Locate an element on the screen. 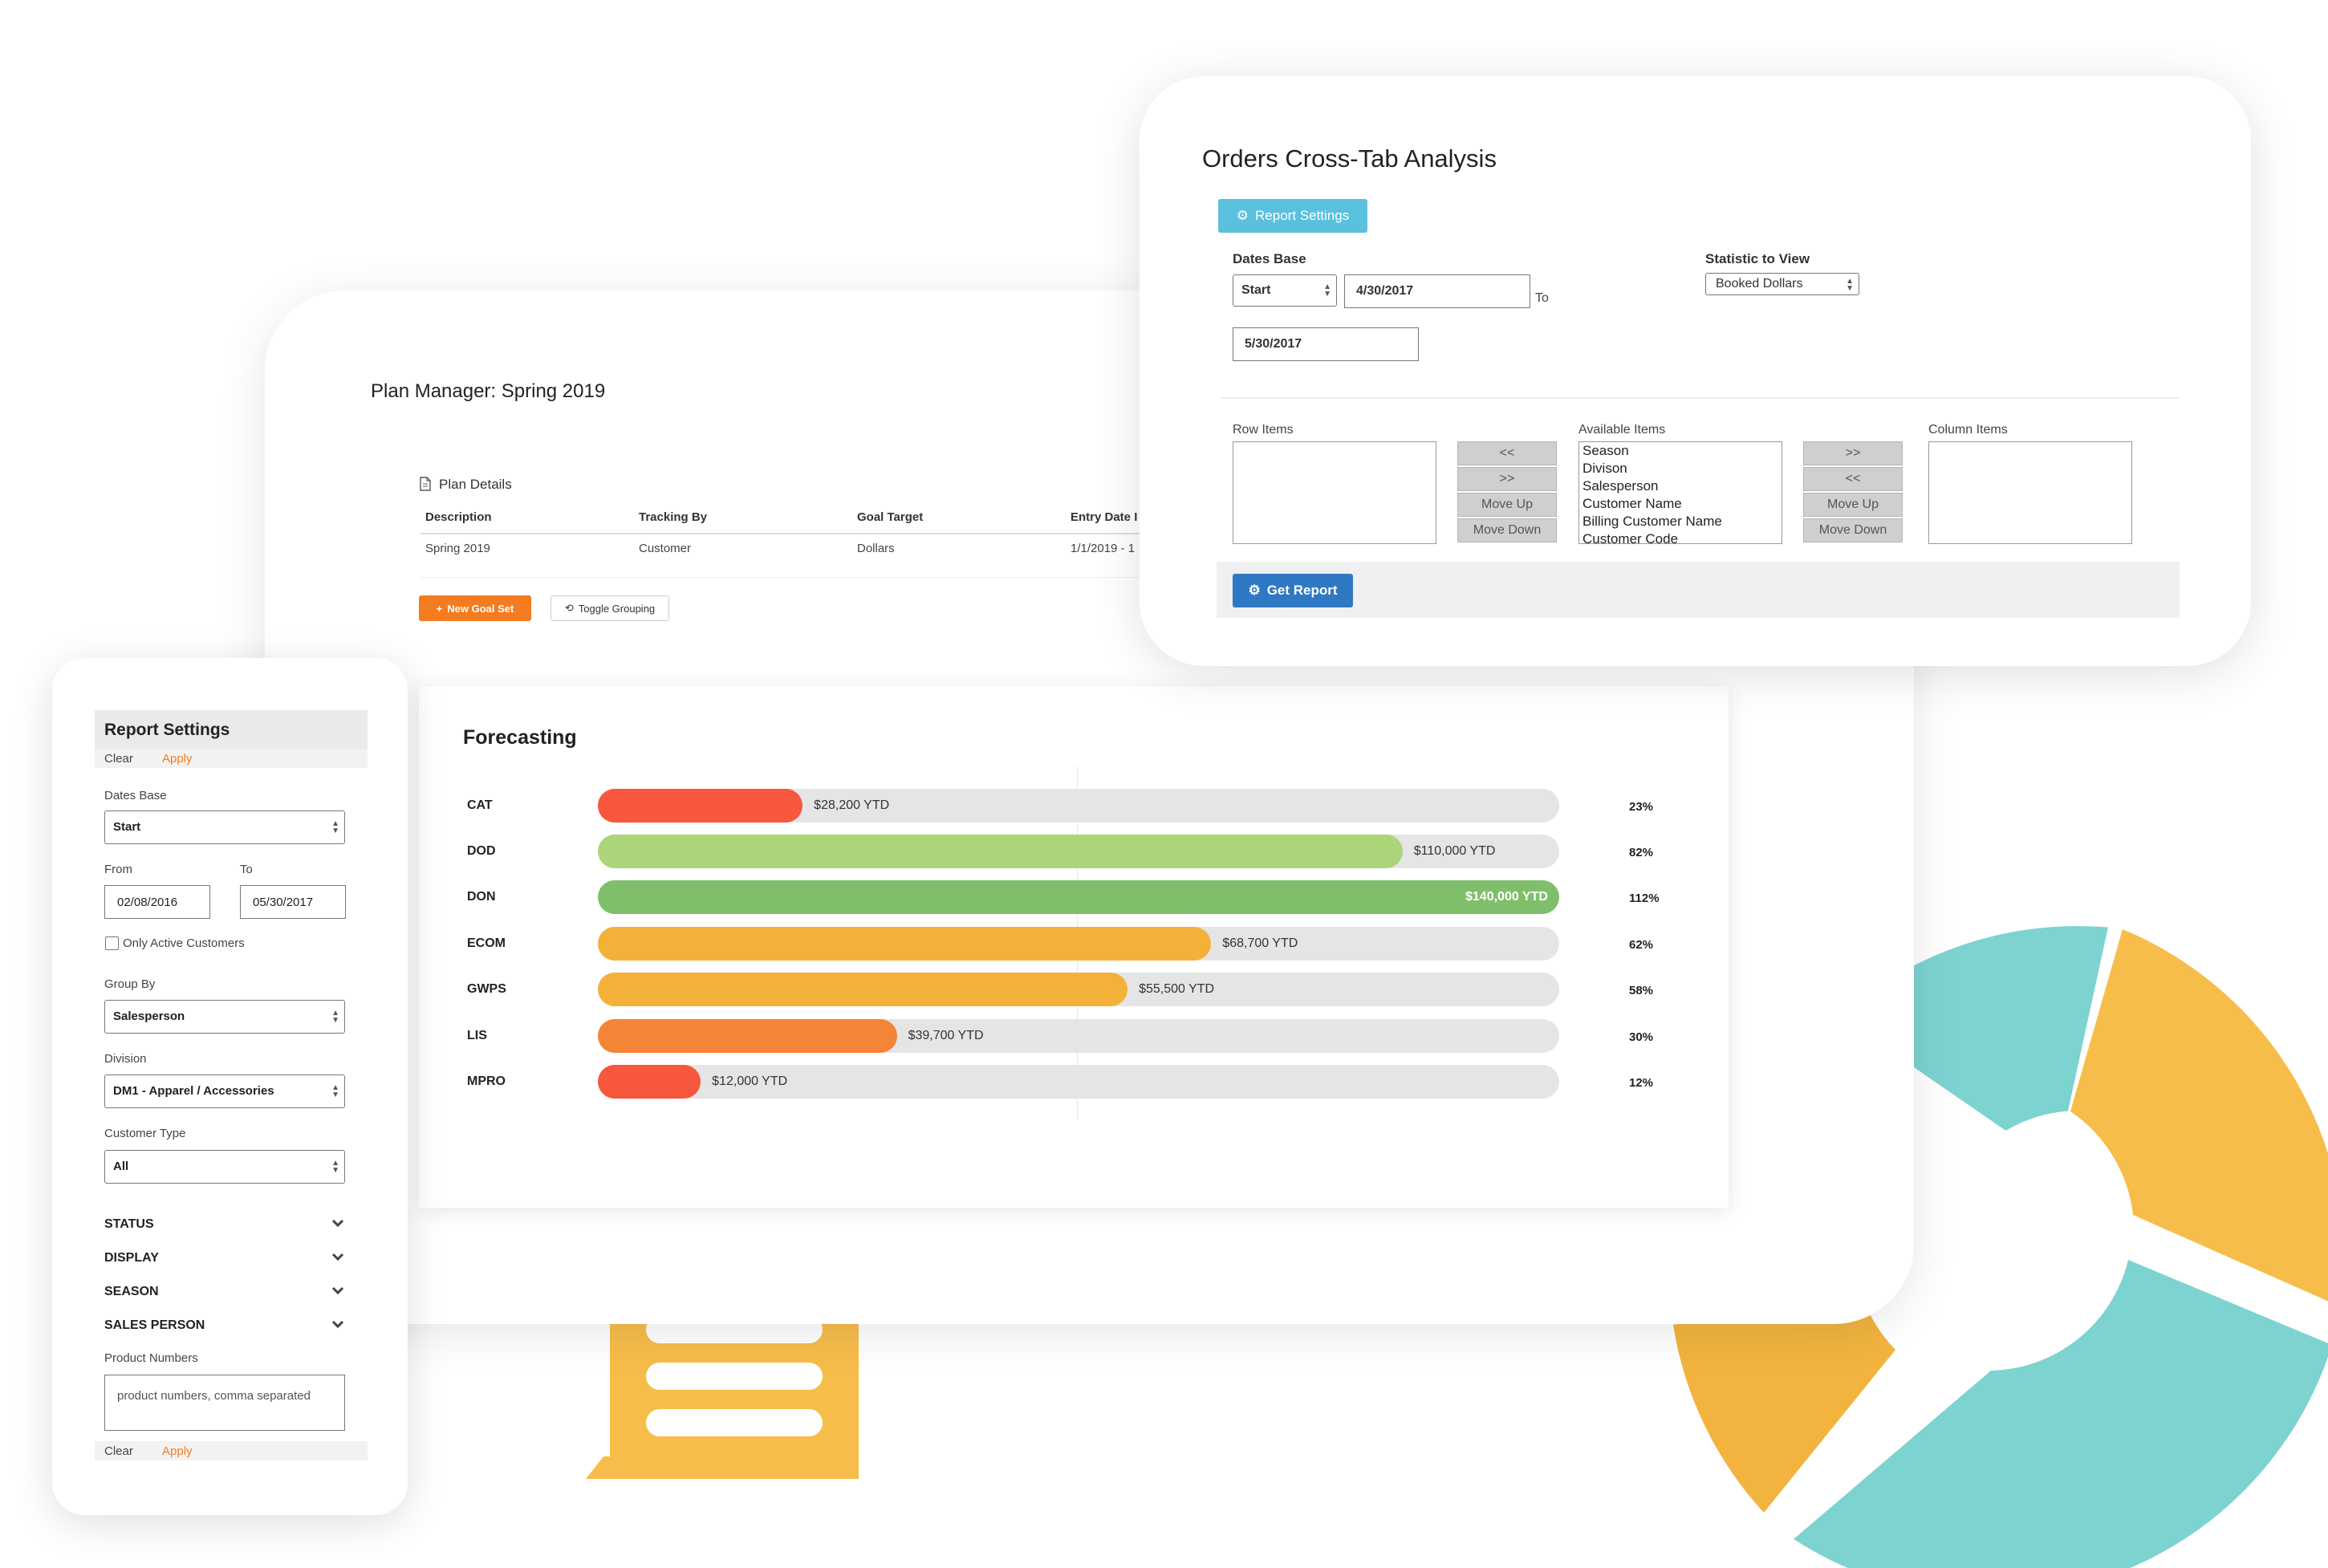 This screenshot has height=1568, width=2328. column-items-label: Column Items is located at coordinates (1968, 430).